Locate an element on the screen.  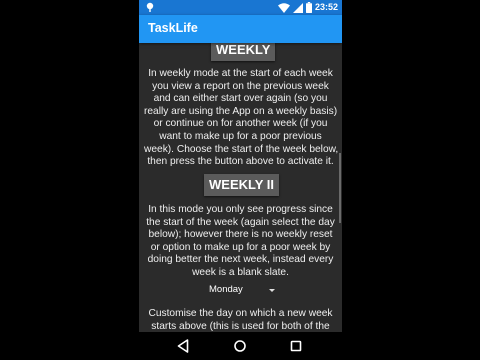
app-title: TaskLife is located at coordinates (173, 28).